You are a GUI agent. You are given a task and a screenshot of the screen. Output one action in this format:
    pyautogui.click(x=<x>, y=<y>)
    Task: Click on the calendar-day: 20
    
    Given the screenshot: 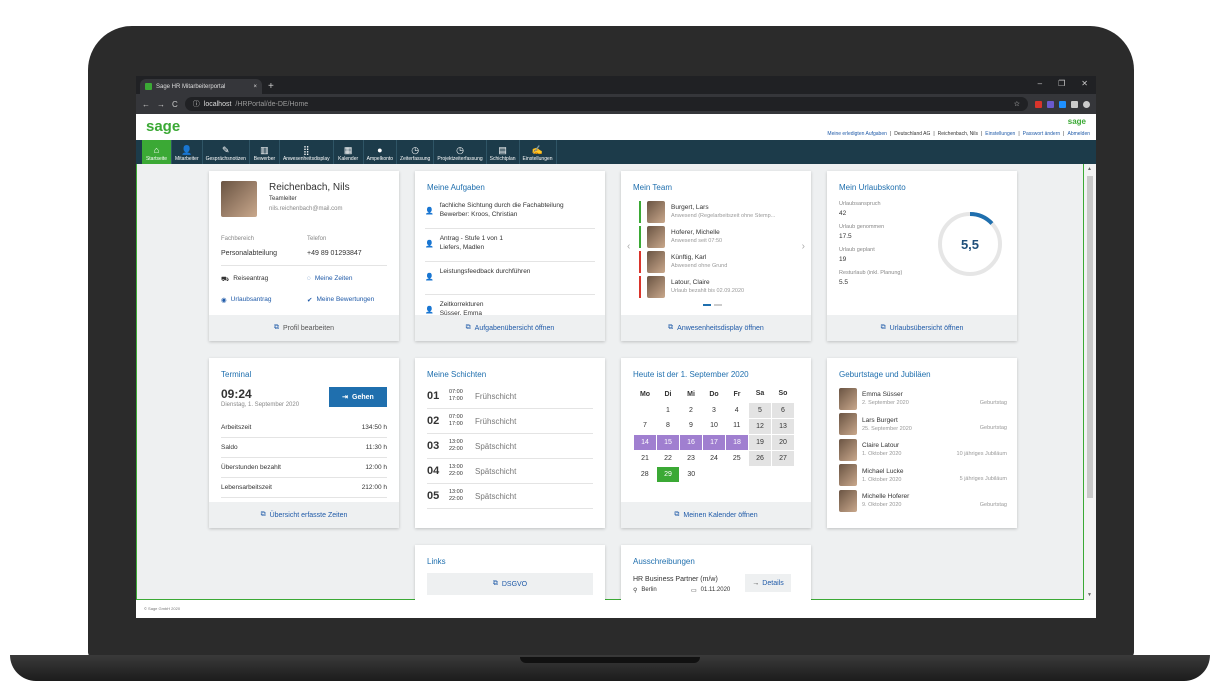 What is the action you would take?
    pyautogui.click(x=783, y=442)
    